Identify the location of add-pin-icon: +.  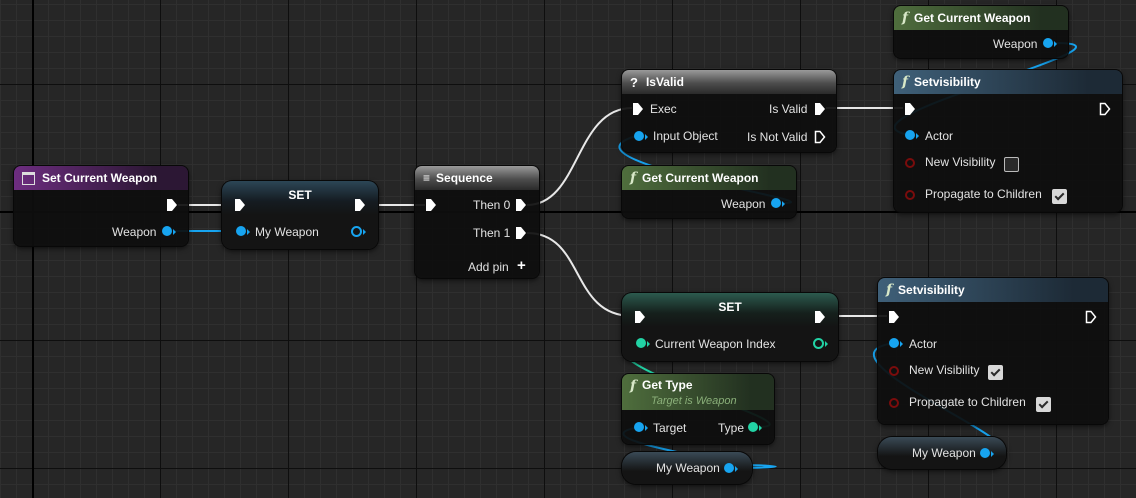
(521, 265).